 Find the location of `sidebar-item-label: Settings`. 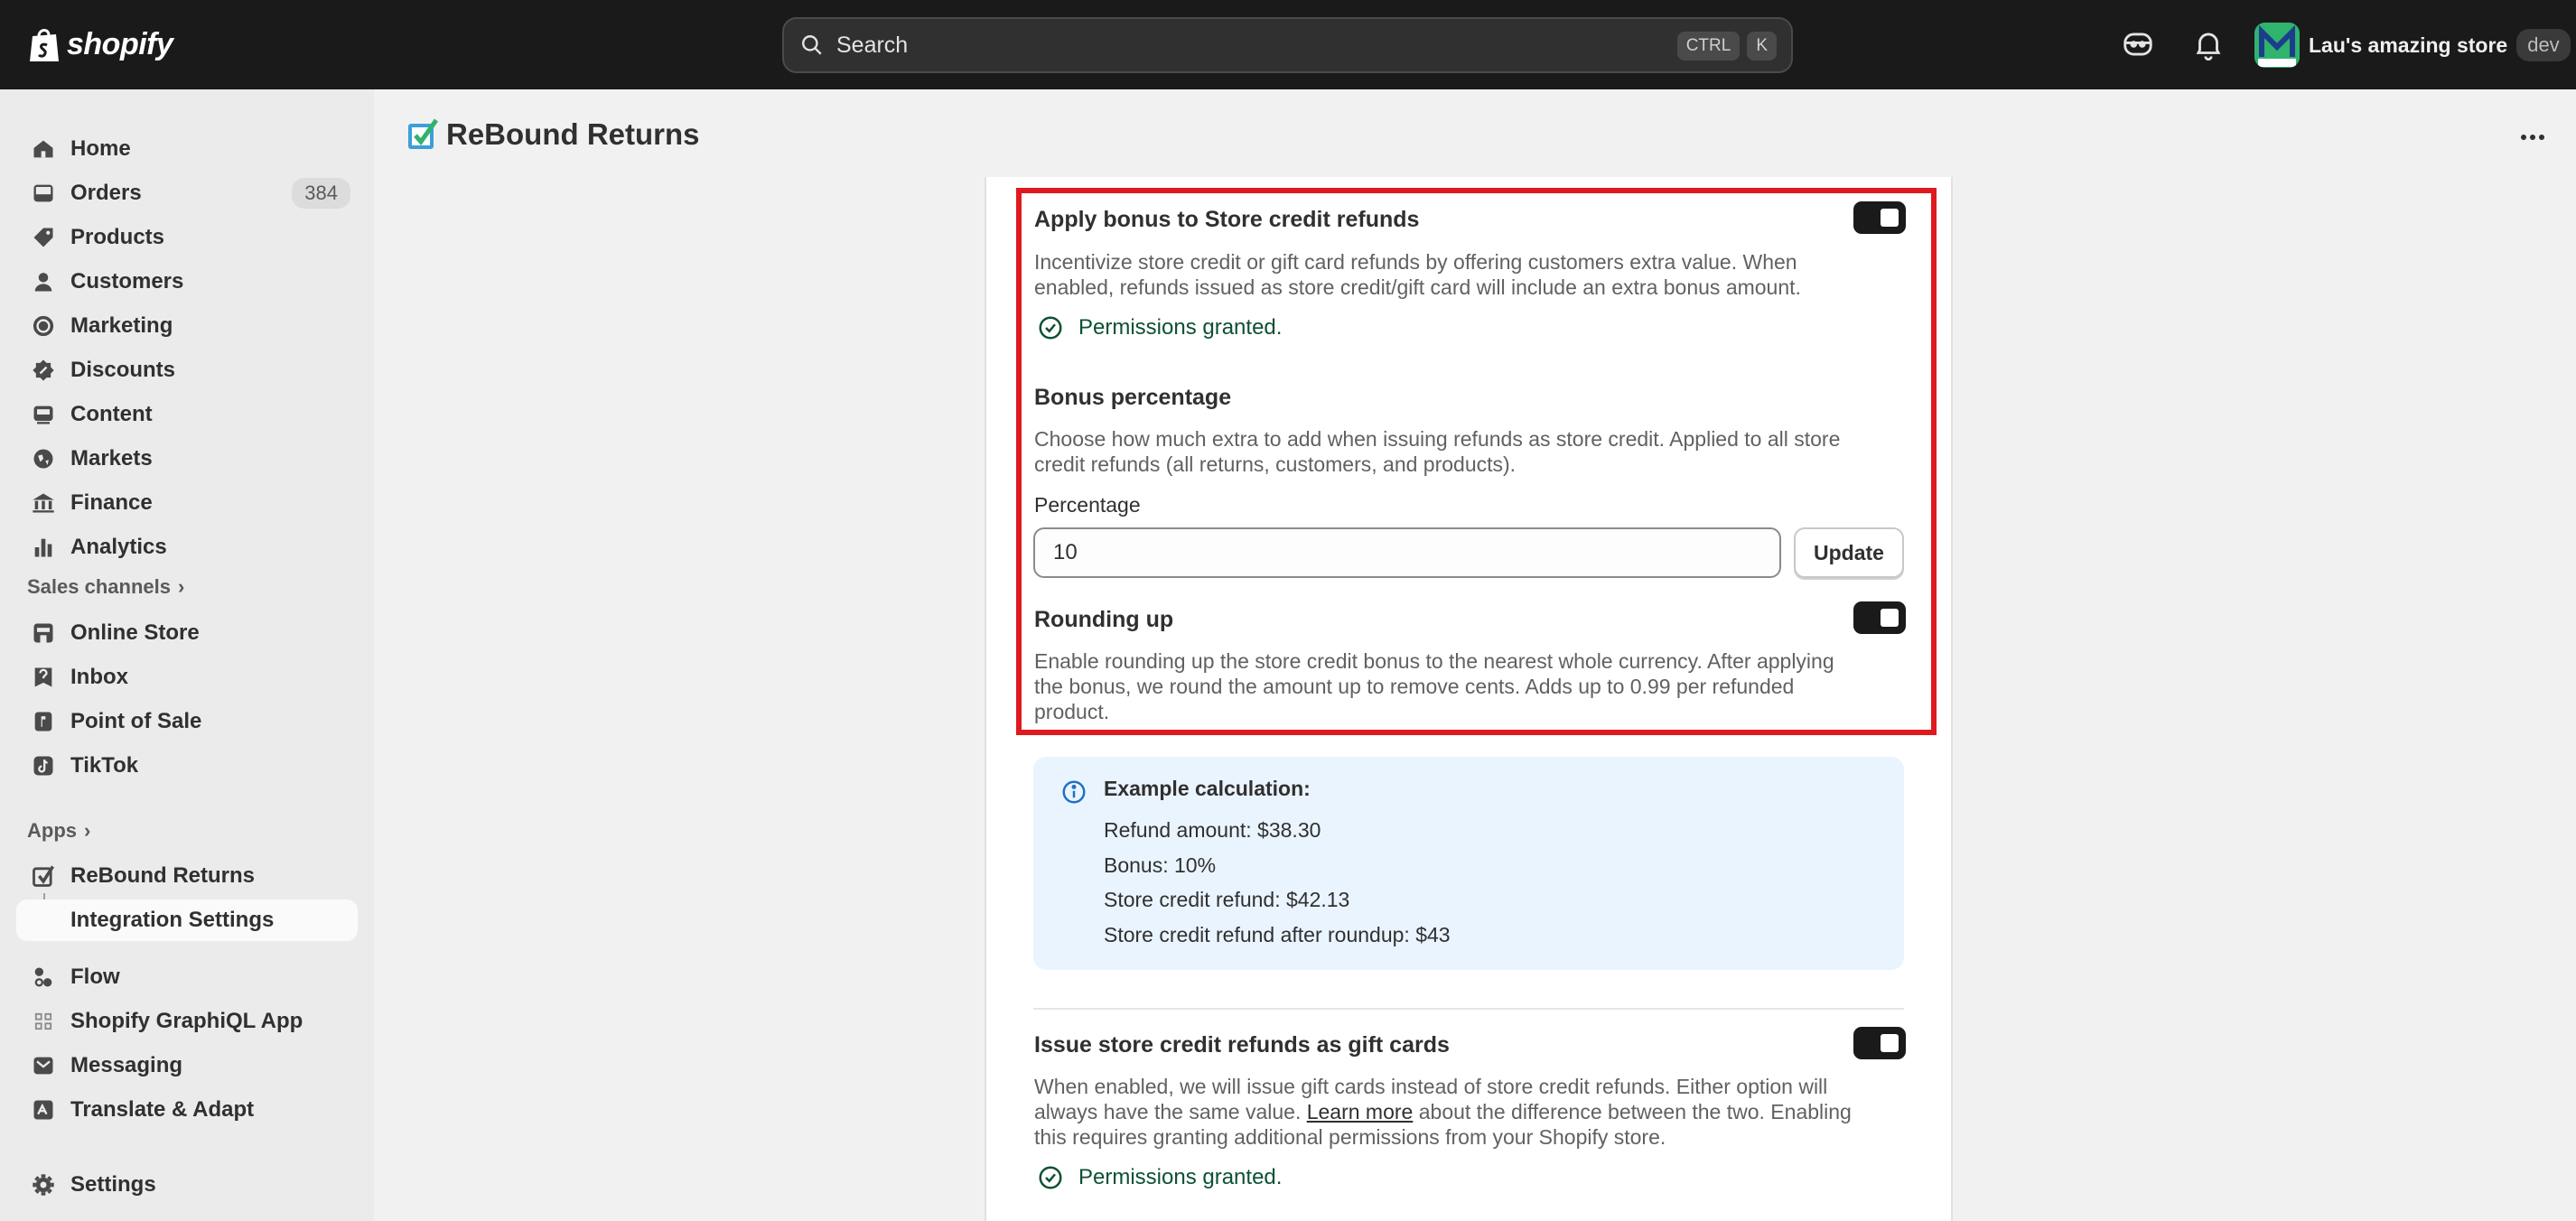

sidebar-item-label: Settings is located at coordinates (113, 1185).